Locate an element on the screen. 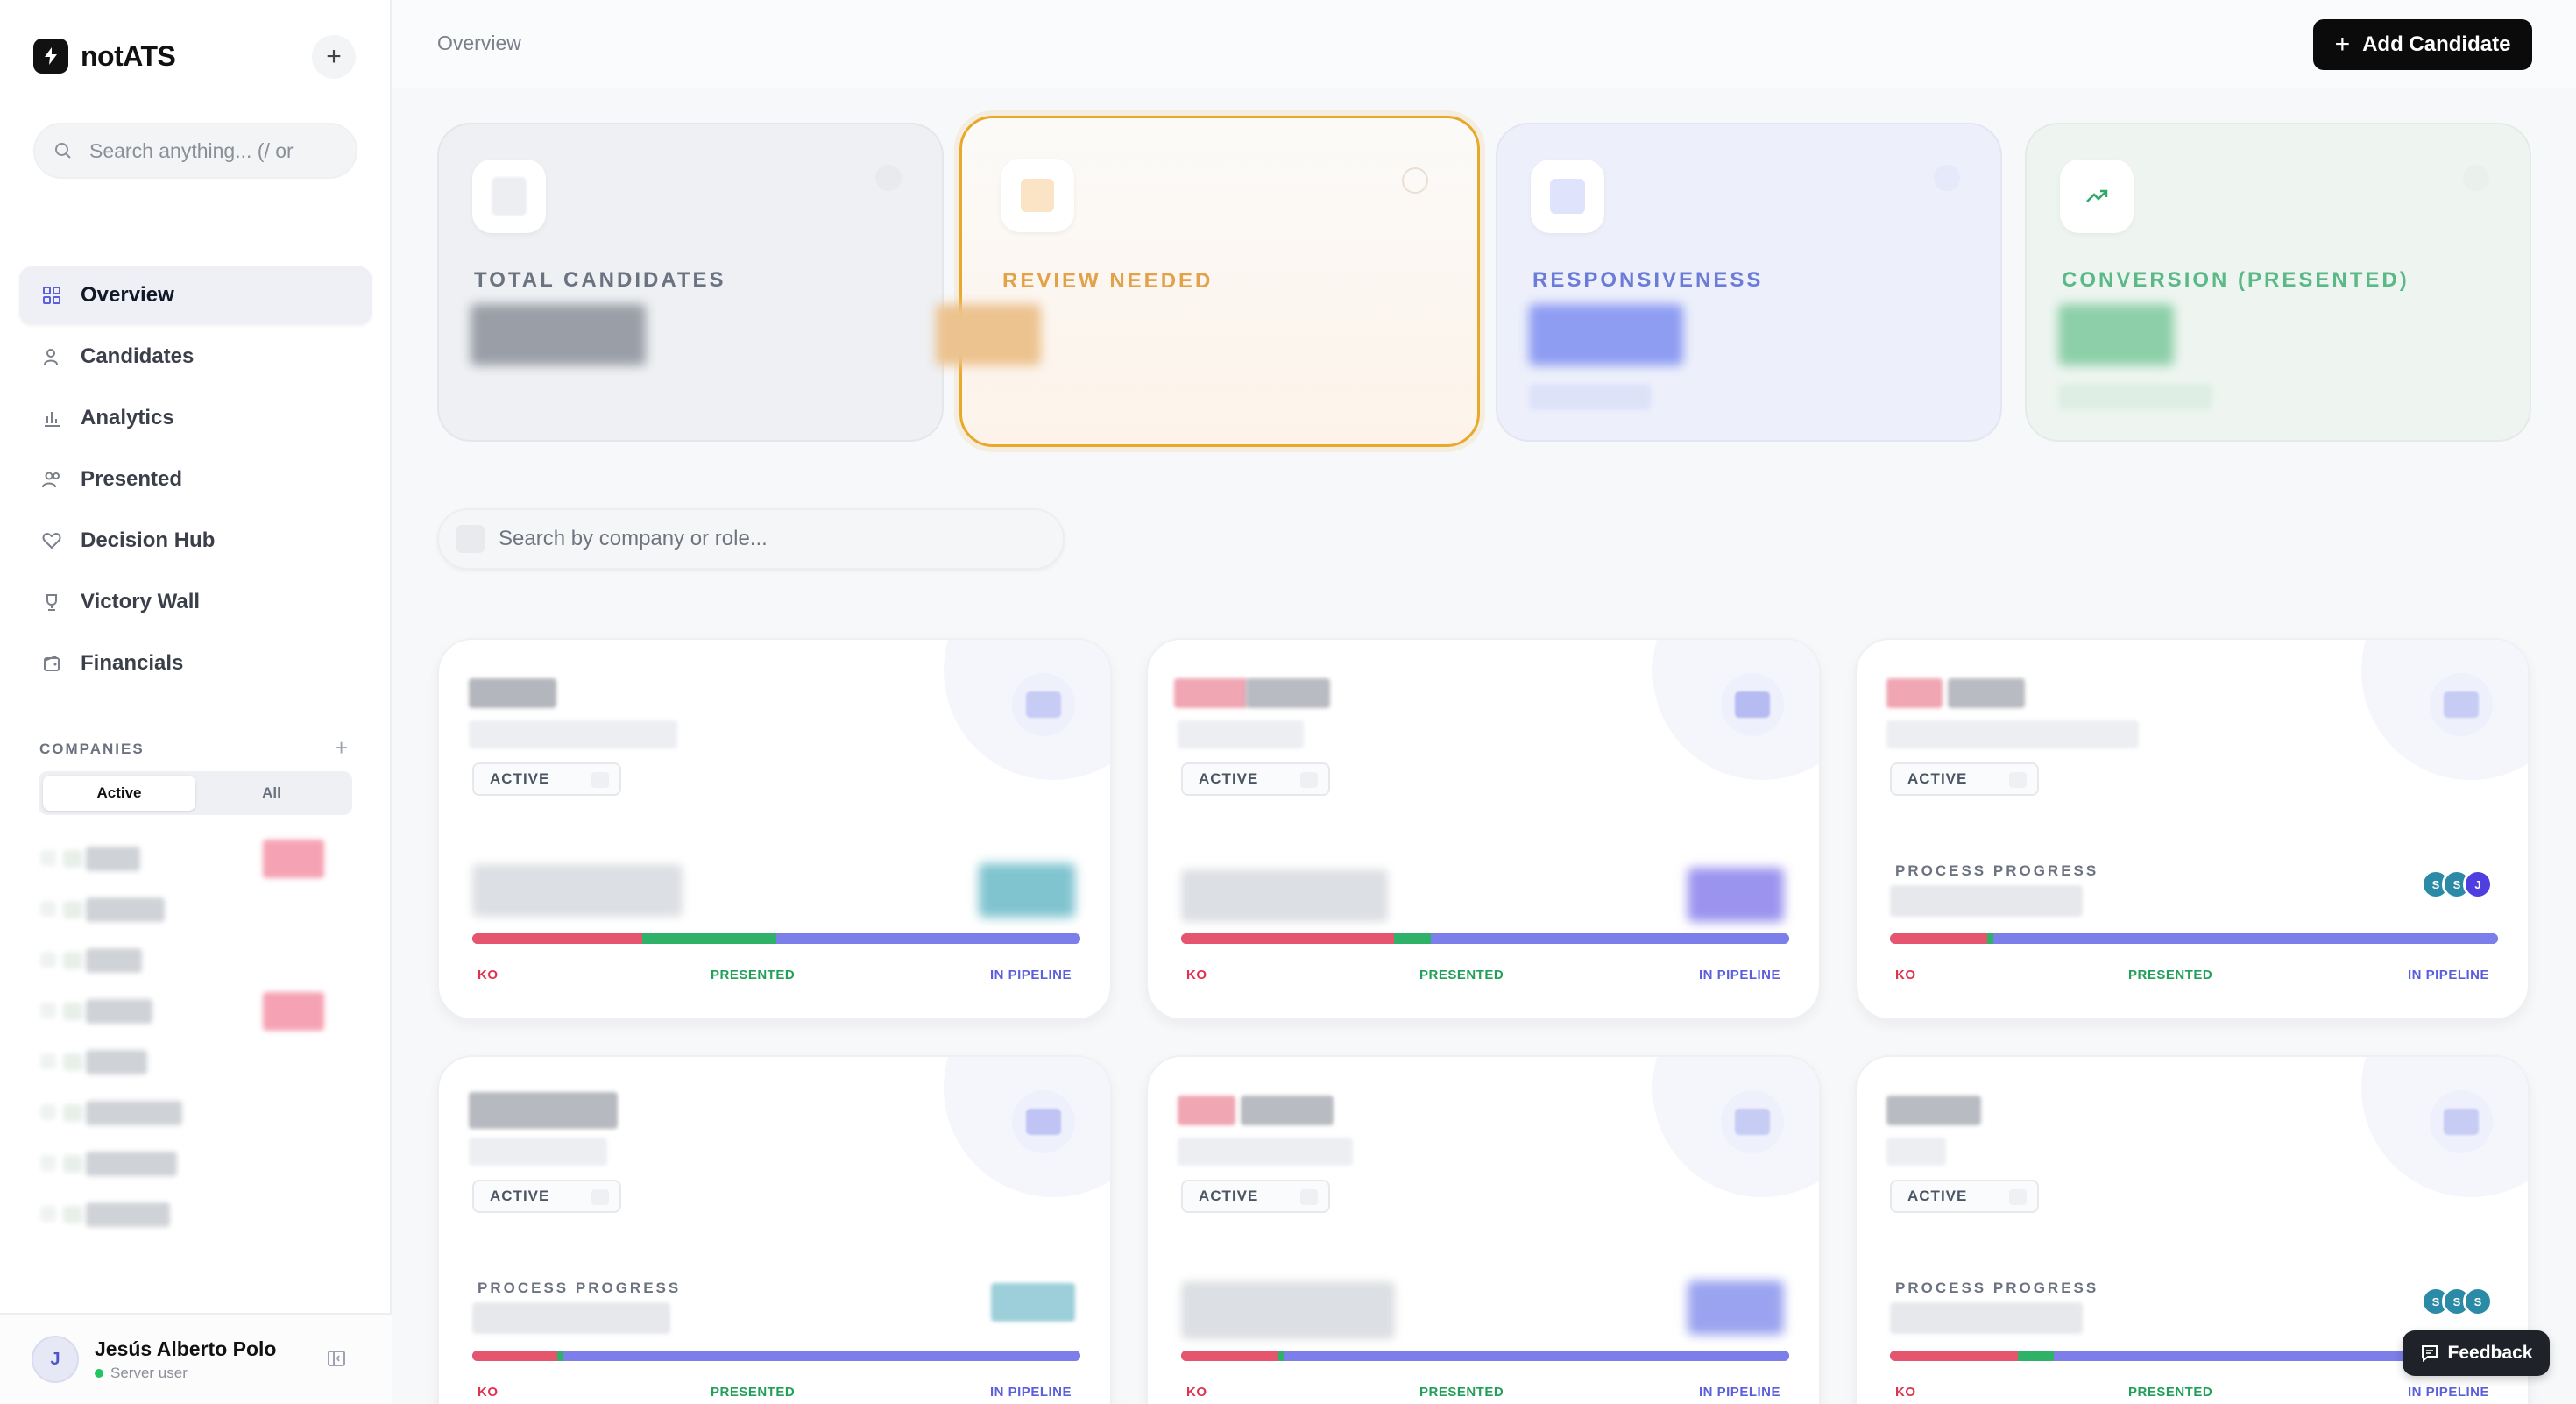  nav-item-analytics: Analytics is located at coordinates (195, 418).